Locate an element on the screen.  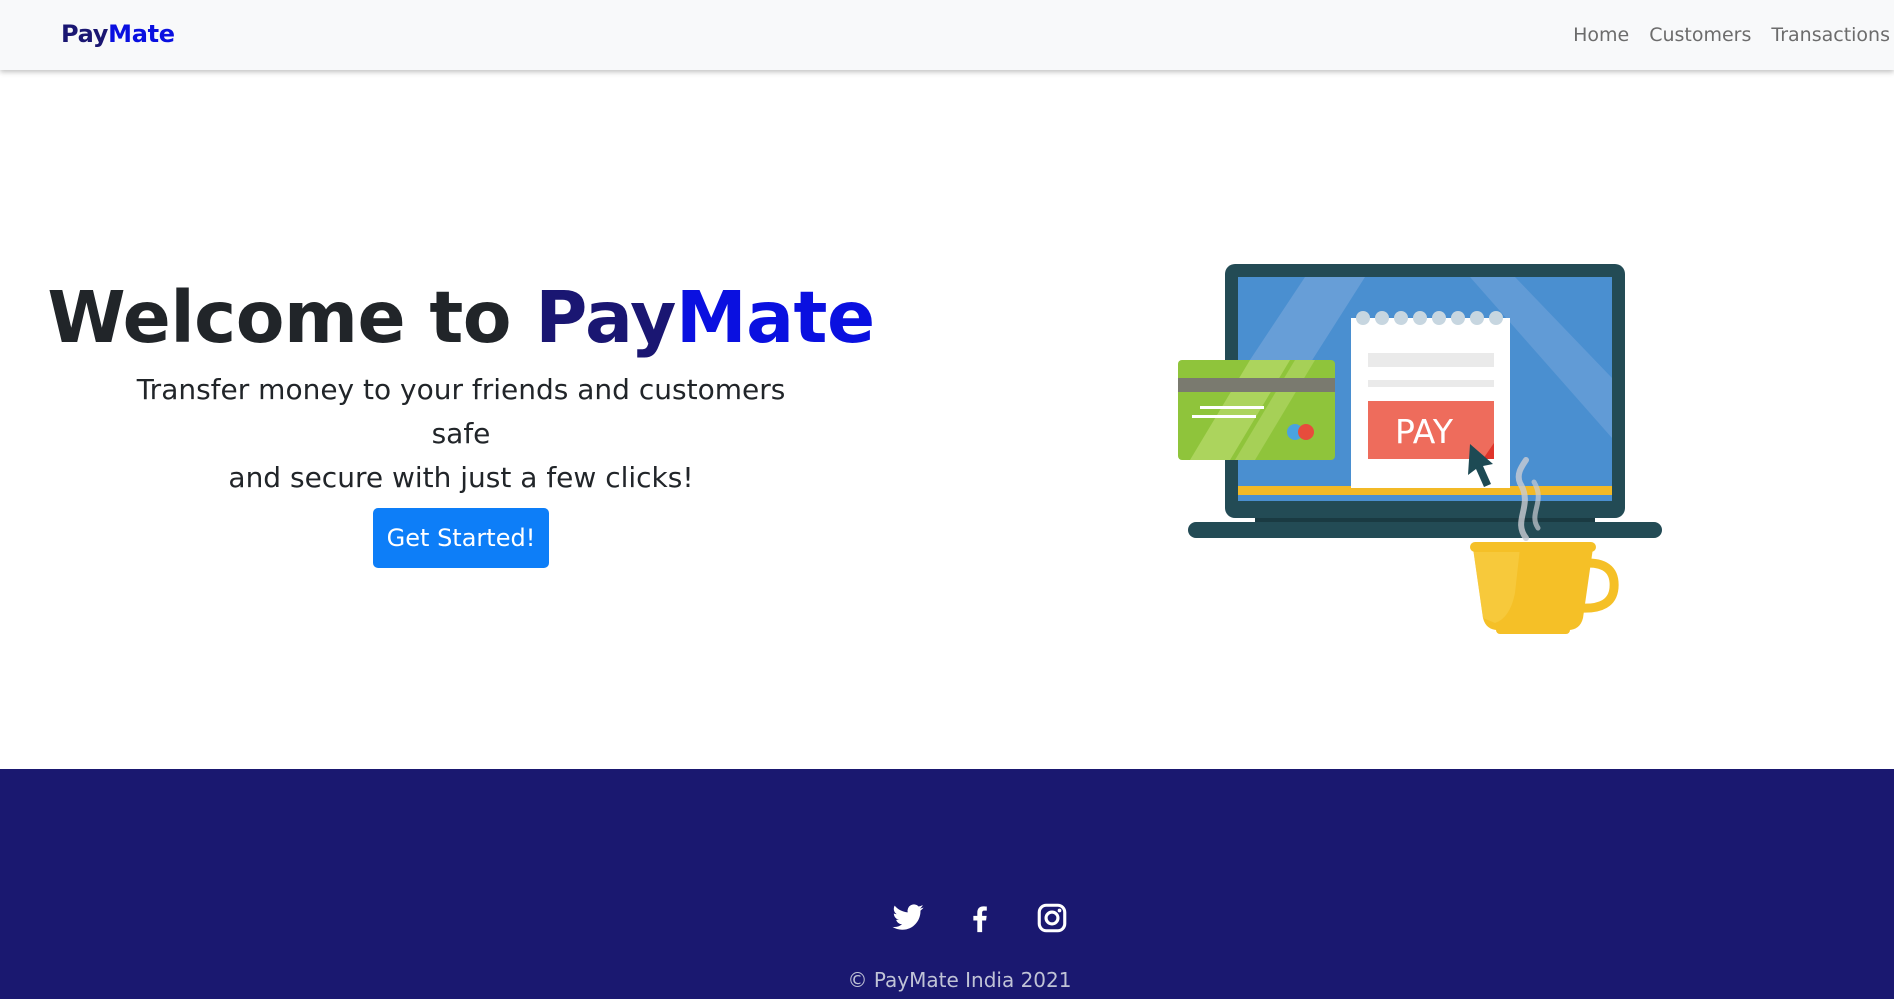
facebook-icon is located at coordinates (980, 919).